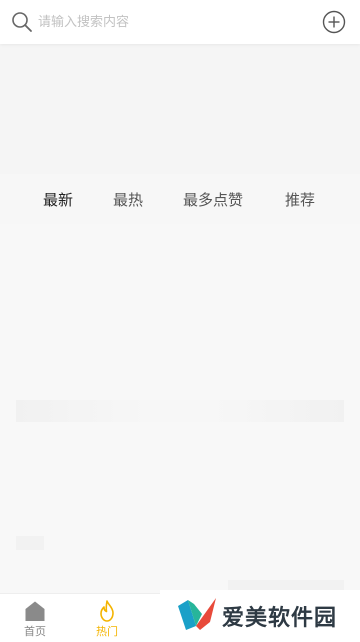 Image resolution: width=360 pixels, height=642 pixels. I want to click on nav-item-hot: 热门, so click(107, 619).